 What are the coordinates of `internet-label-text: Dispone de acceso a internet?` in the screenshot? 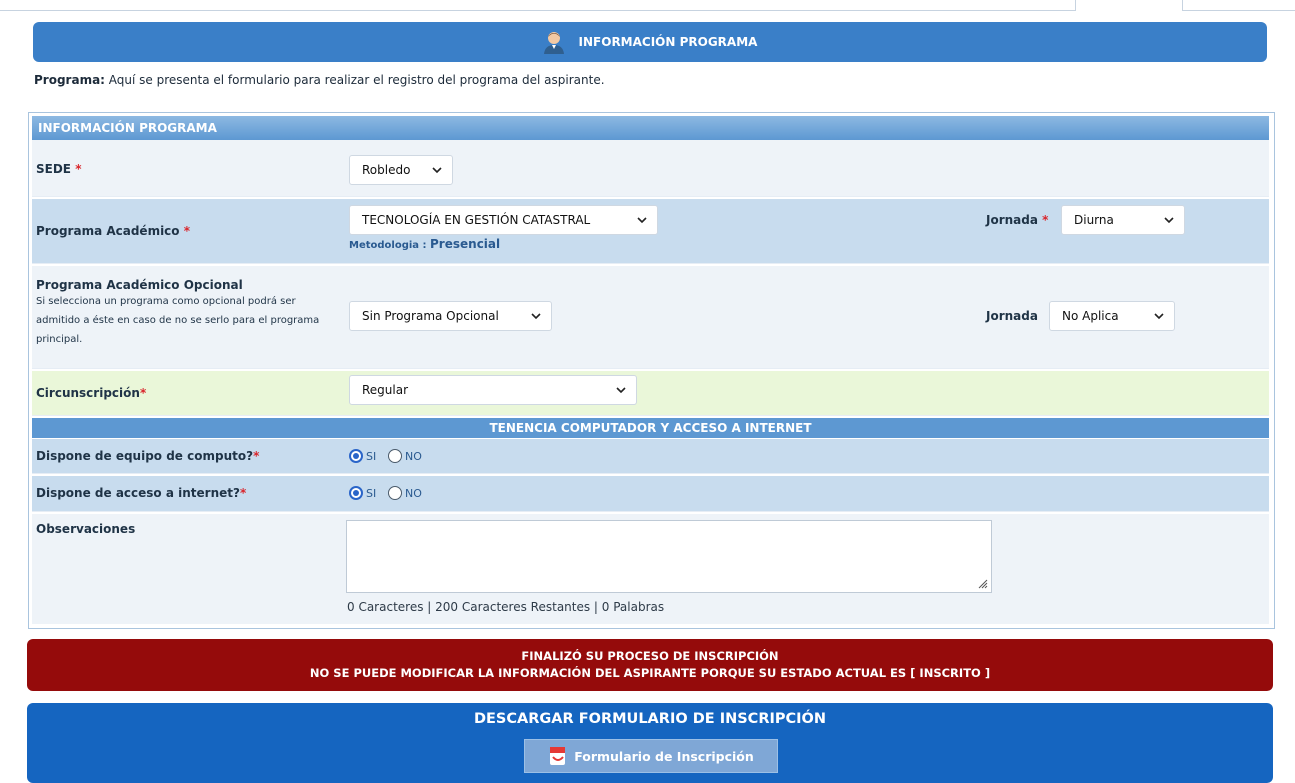 It's located at (138, 493).